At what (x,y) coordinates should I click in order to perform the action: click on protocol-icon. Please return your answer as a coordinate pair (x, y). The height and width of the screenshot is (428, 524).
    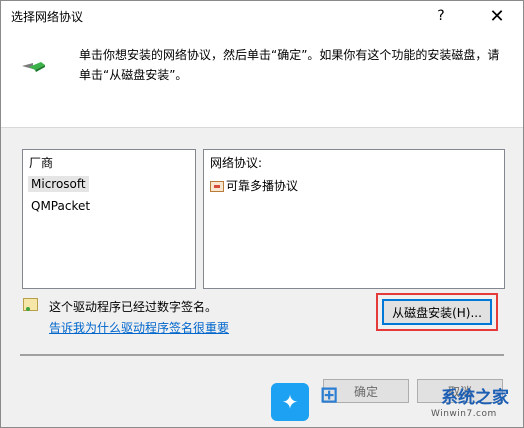
    Looking at the image, I should click on (217, 186).